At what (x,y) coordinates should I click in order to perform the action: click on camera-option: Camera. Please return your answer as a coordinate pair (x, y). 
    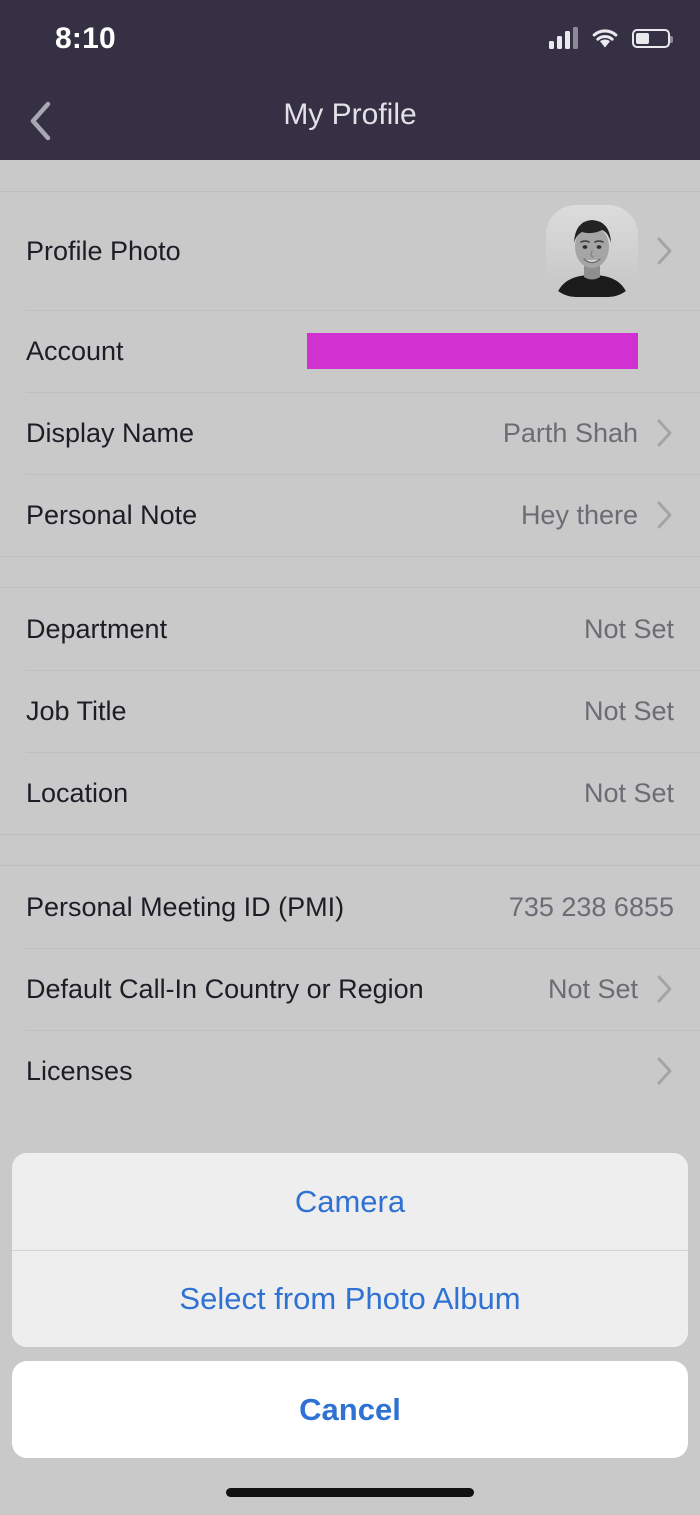
    Looking at the image, I should click on (350, 1201).